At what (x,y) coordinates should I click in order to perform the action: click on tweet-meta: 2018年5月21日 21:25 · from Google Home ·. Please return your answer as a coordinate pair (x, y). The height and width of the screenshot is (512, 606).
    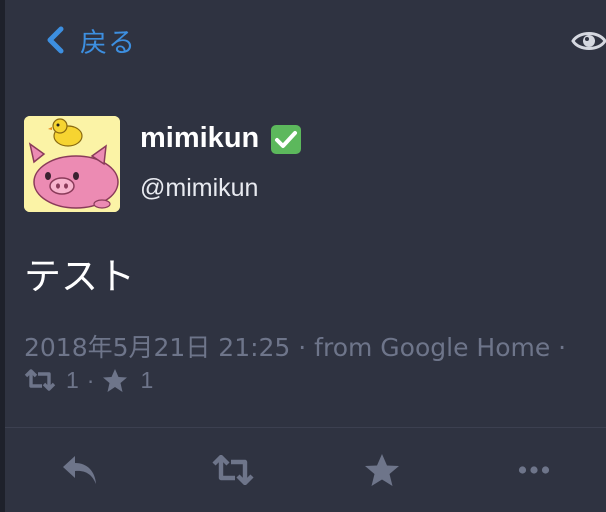
    Looking at the image, I should click on (295, 347).